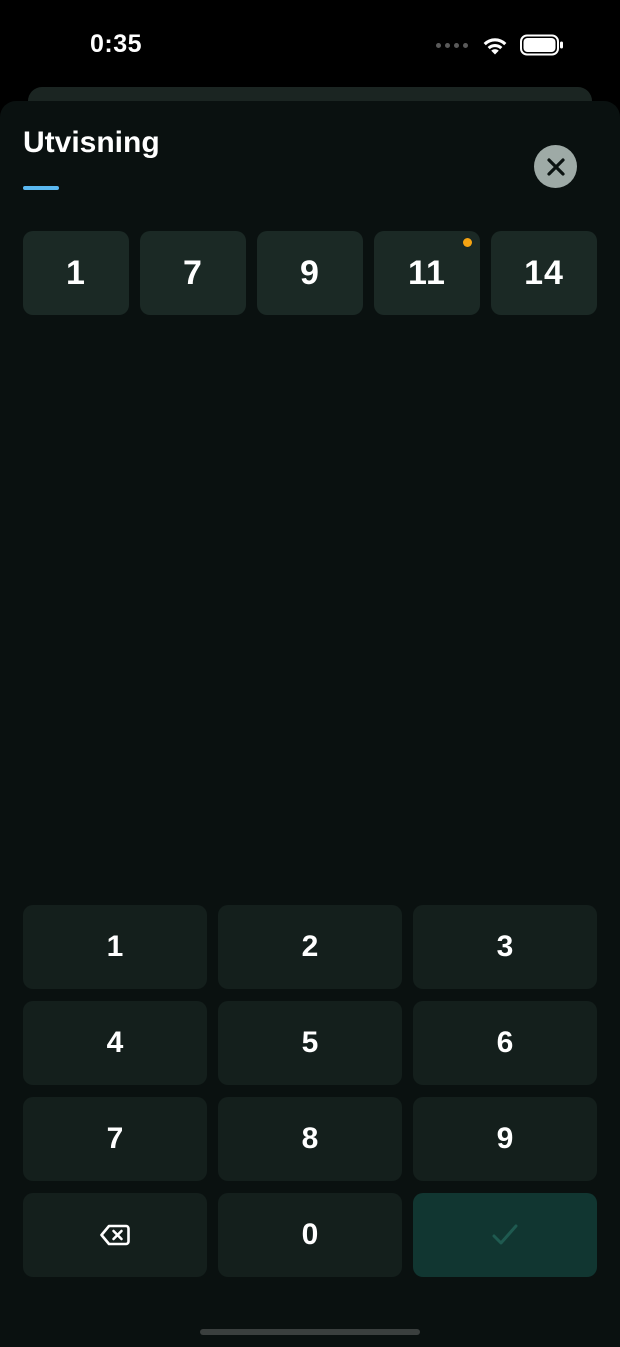 This screenshot has width=620, height=1347. I want to click on chip-label: 11, so click(427, 272).